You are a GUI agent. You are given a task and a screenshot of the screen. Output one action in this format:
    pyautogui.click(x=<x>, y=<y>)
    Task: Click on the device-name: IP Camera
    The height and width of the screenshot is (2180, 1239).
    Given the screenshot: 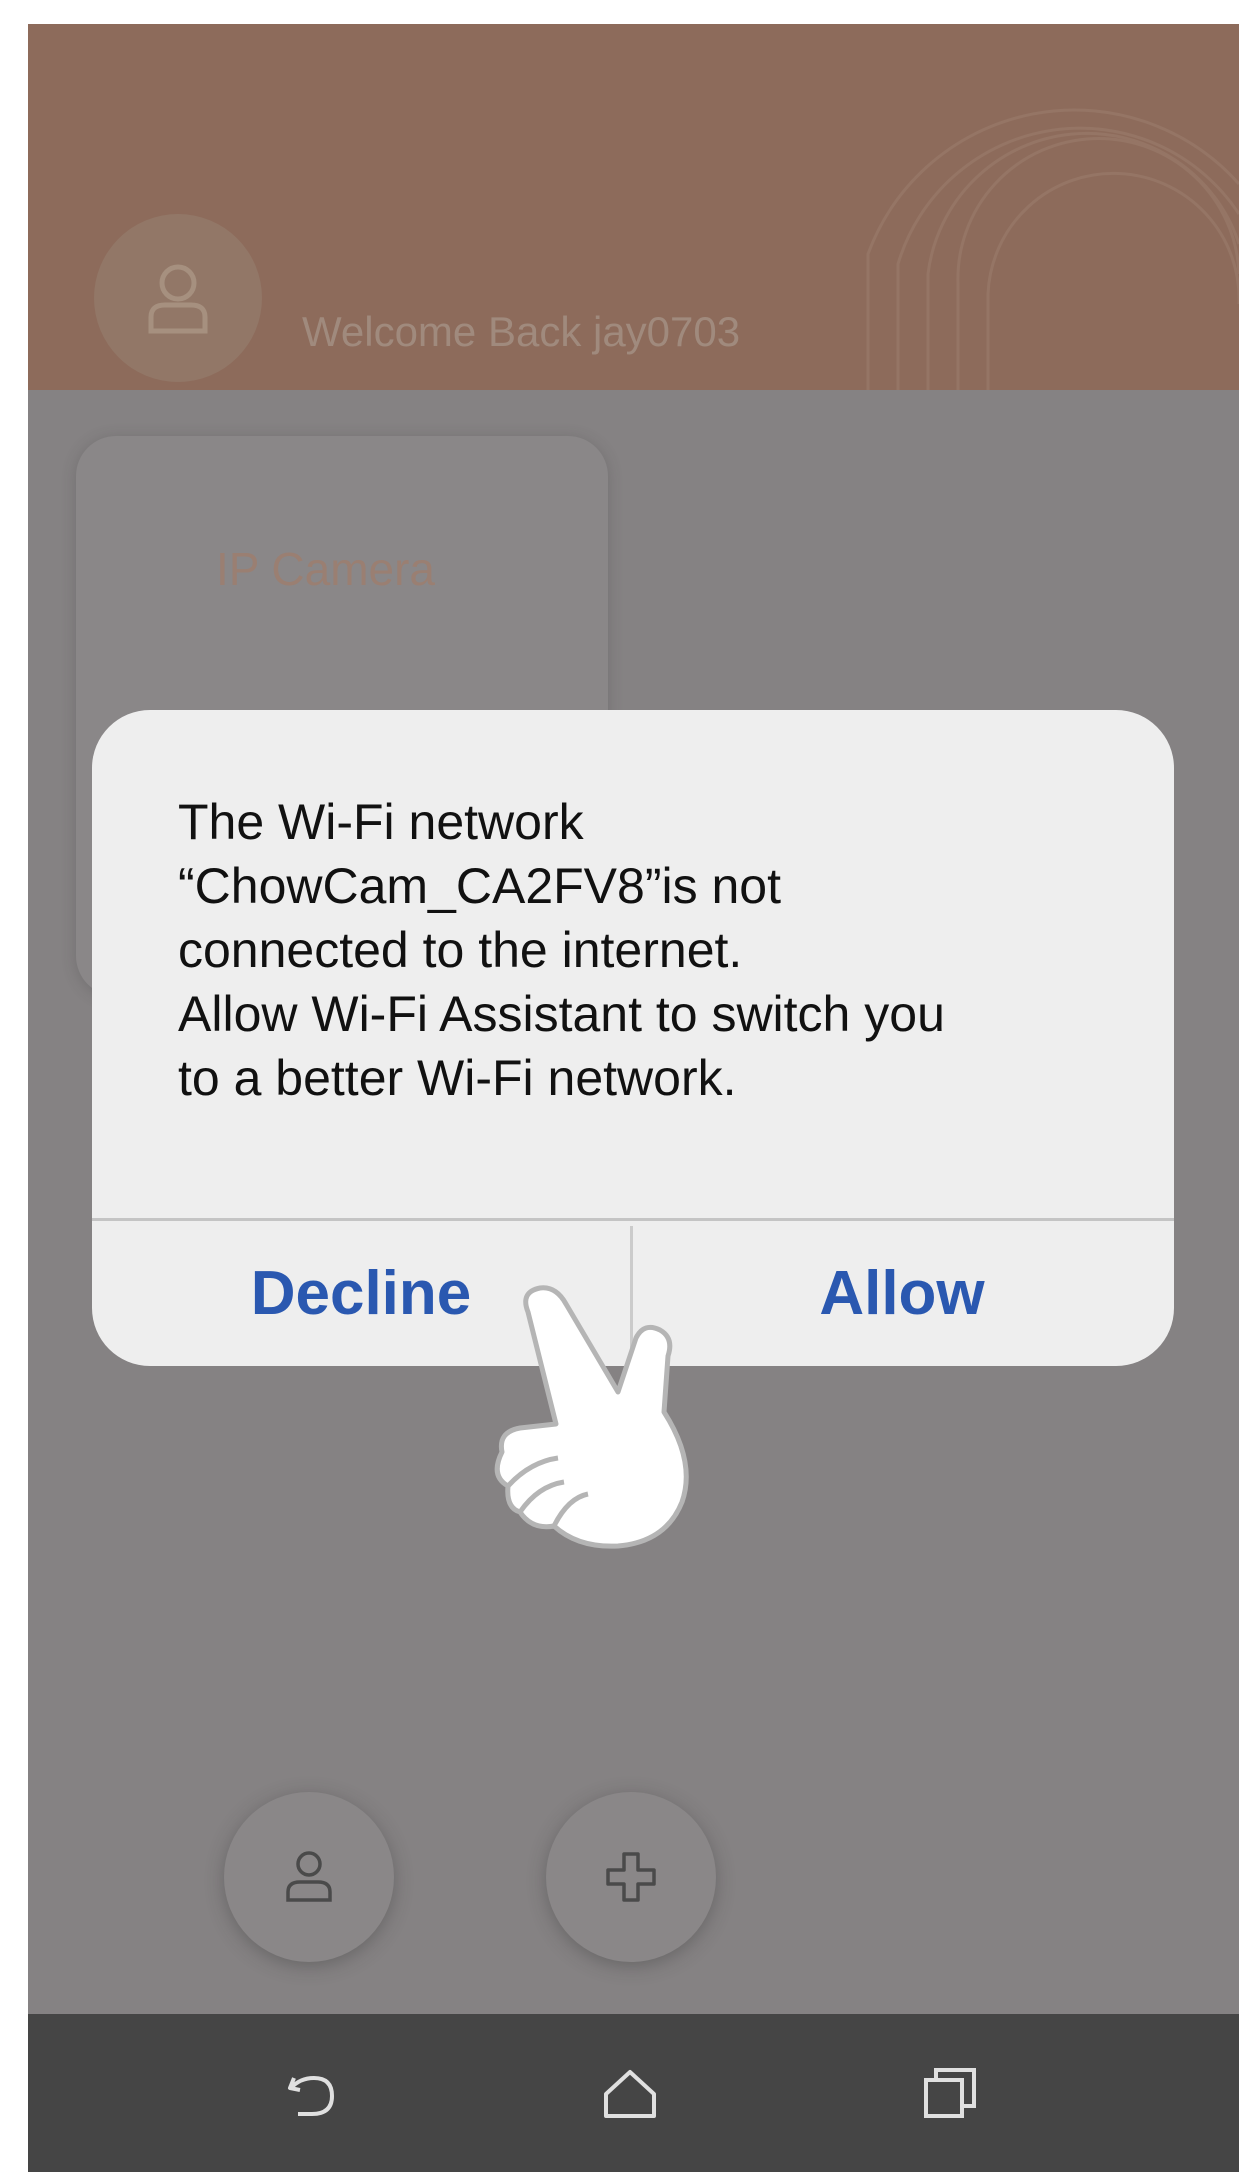 What is the action you would take?
    pyautogui.click(x=326, y=569)
    